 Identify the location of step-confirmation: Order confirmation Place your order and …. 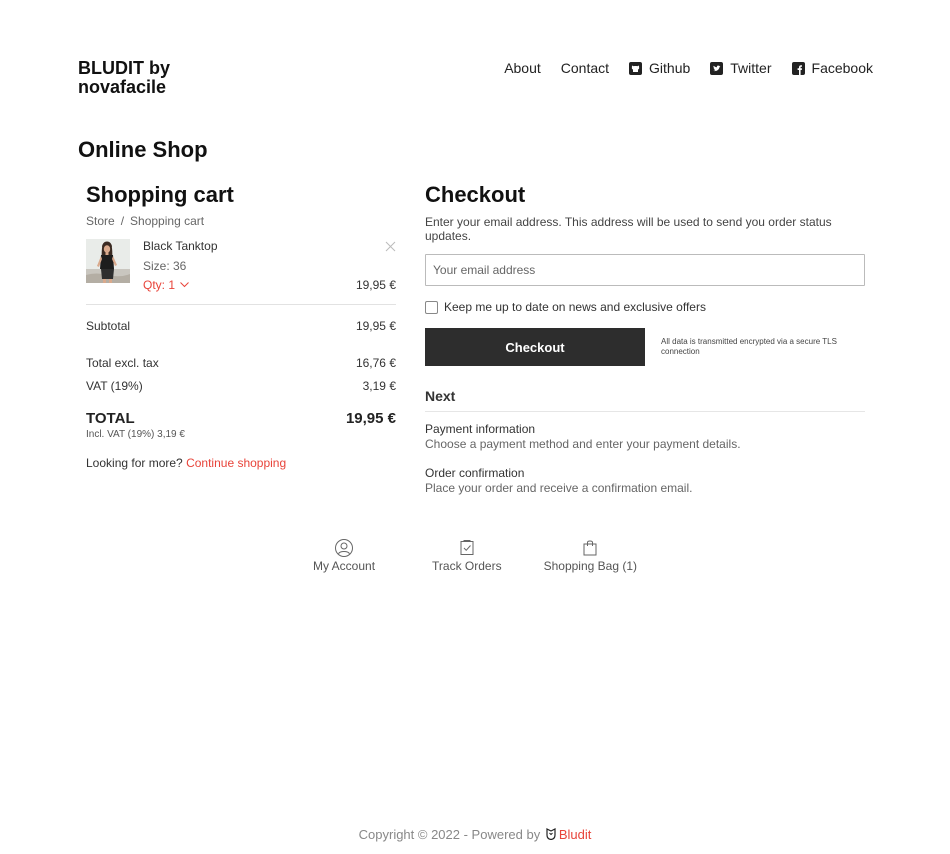
(645, 481).